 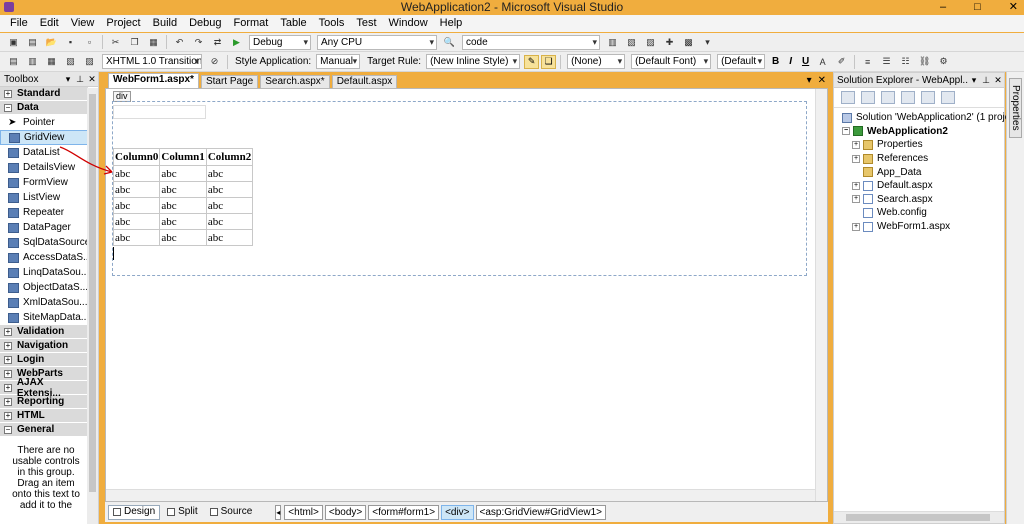 What do you see at coordinates (165, 23) in the screenshot?
I see `menu-build: Build` at bounding box center [165, 23].